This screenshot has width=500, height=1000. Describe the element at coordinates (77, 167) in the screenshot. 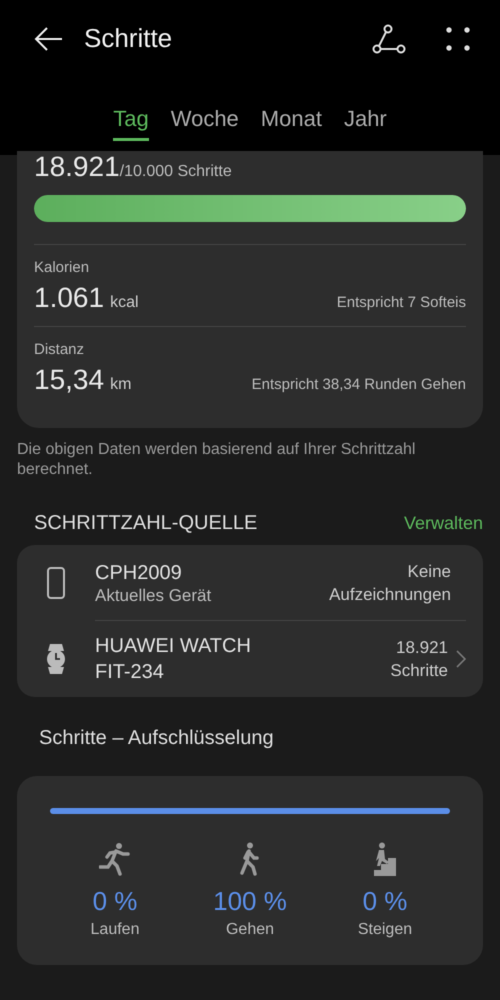

I see `step-count: 18.921` at that location.